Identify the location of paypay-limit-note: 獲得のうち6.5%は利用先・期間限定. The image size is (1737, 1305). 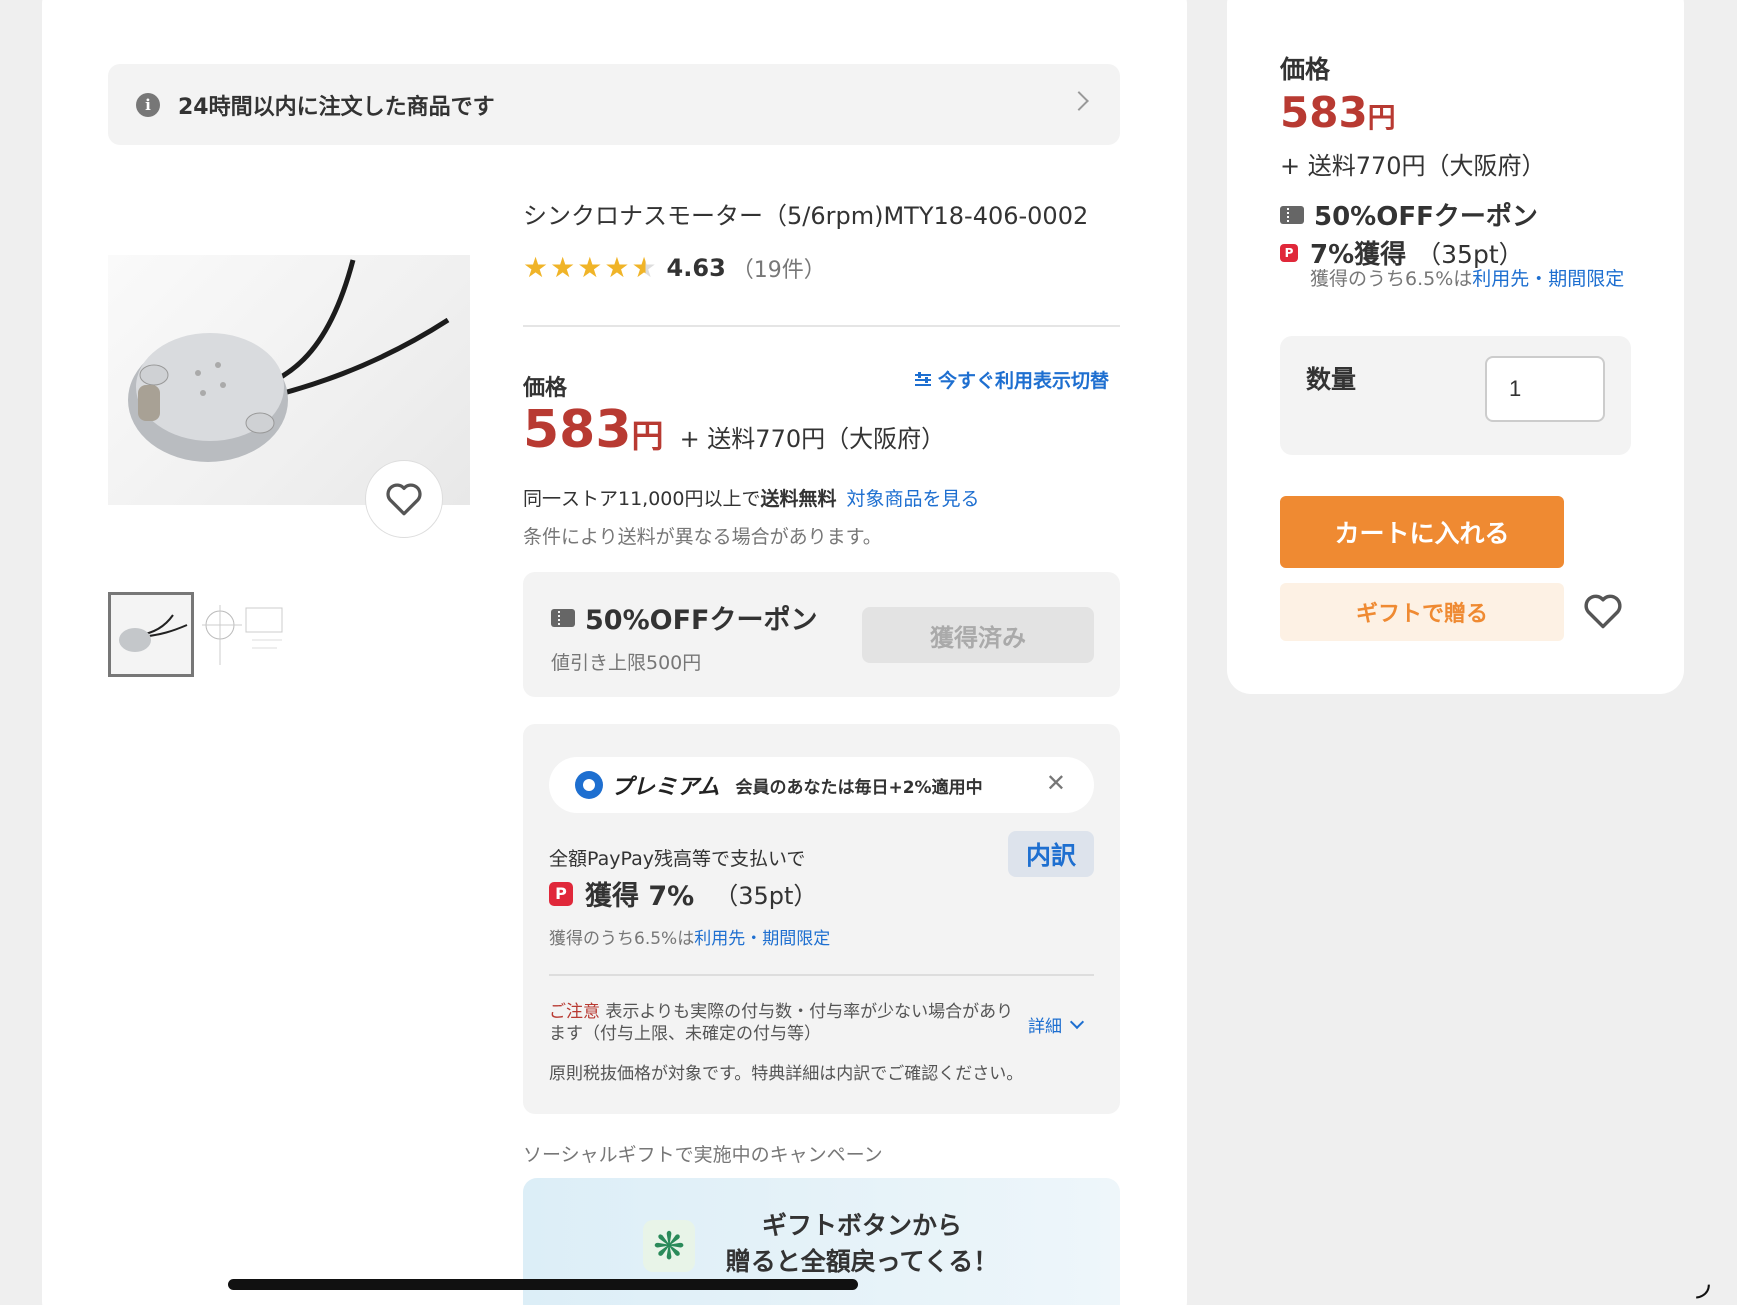
(689, 936).